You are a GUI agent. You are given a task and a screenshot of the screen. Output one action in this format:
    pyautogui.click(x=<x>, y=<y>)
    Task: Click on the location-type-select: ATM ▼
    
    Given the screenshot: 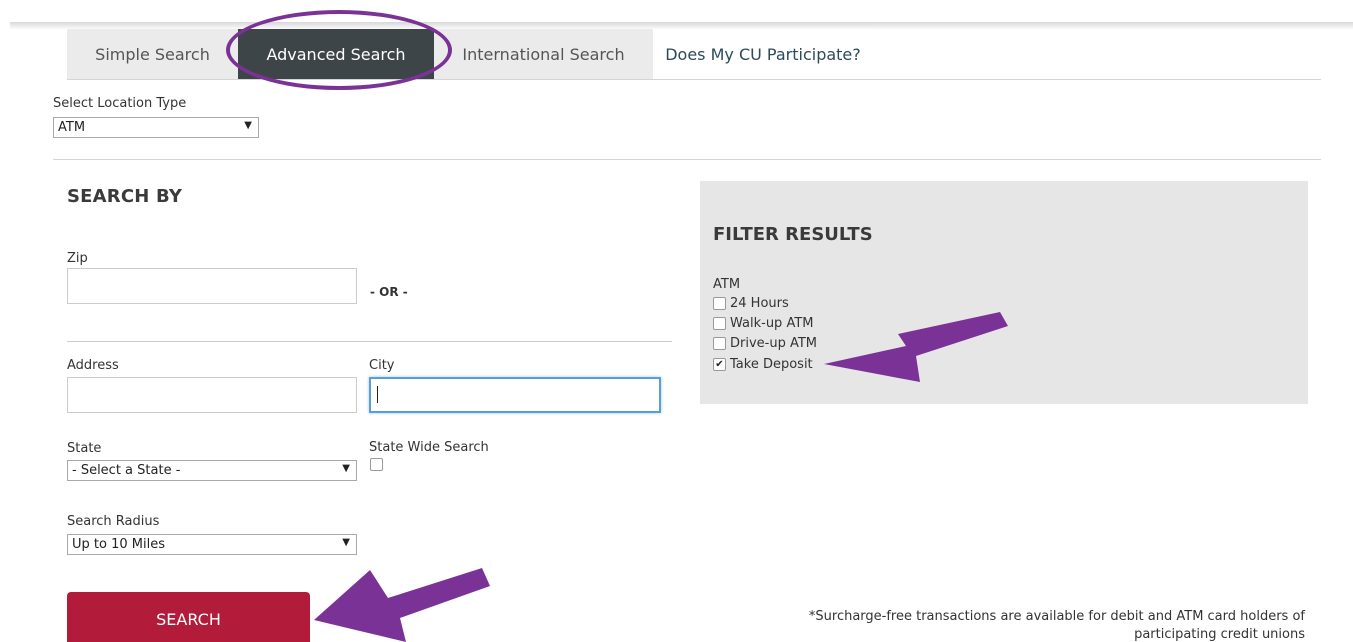 What is the action you would take?
    pyautogui.click(x=156, y=127)
    